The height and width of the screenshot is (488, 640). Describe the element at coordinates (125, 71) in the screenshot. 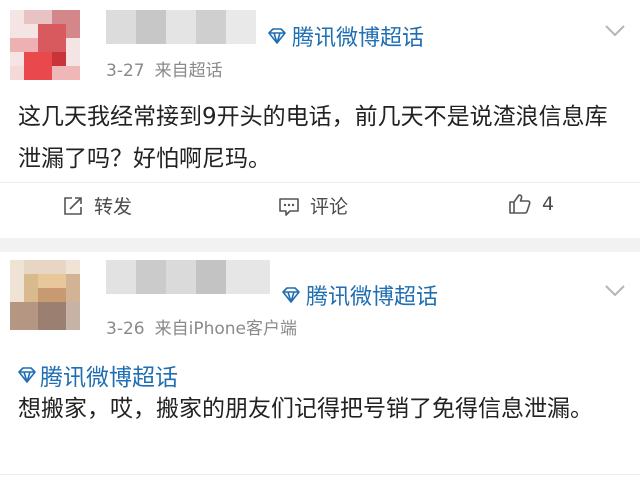

I see `post-date: 3-27` at that location.